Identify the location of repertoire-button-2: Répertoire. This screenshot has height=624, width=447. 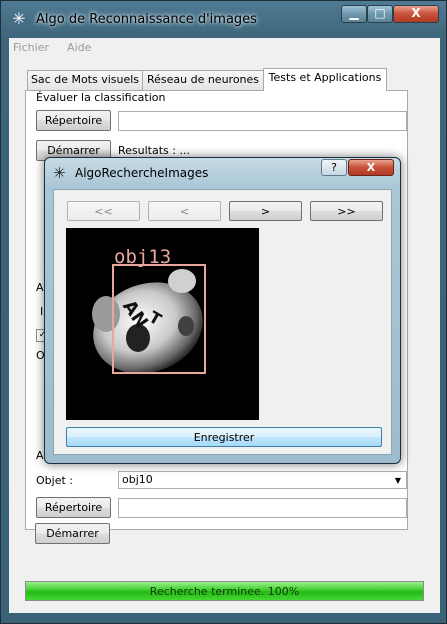
(73, 507).